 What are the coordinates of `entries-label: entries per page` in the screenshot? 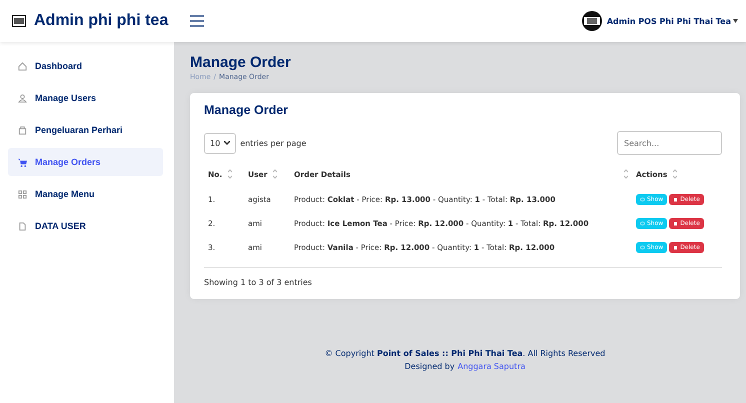 It's located at (273, 143).